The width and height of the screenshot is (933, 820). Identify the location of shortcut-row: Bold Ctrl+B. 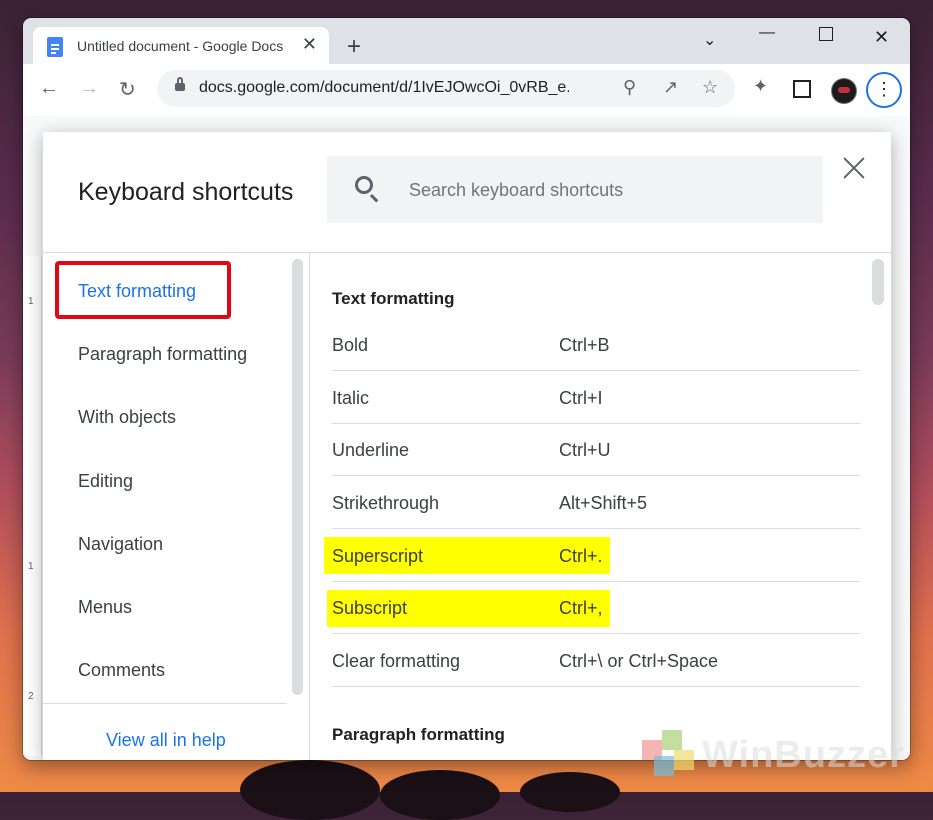
(596, 345).